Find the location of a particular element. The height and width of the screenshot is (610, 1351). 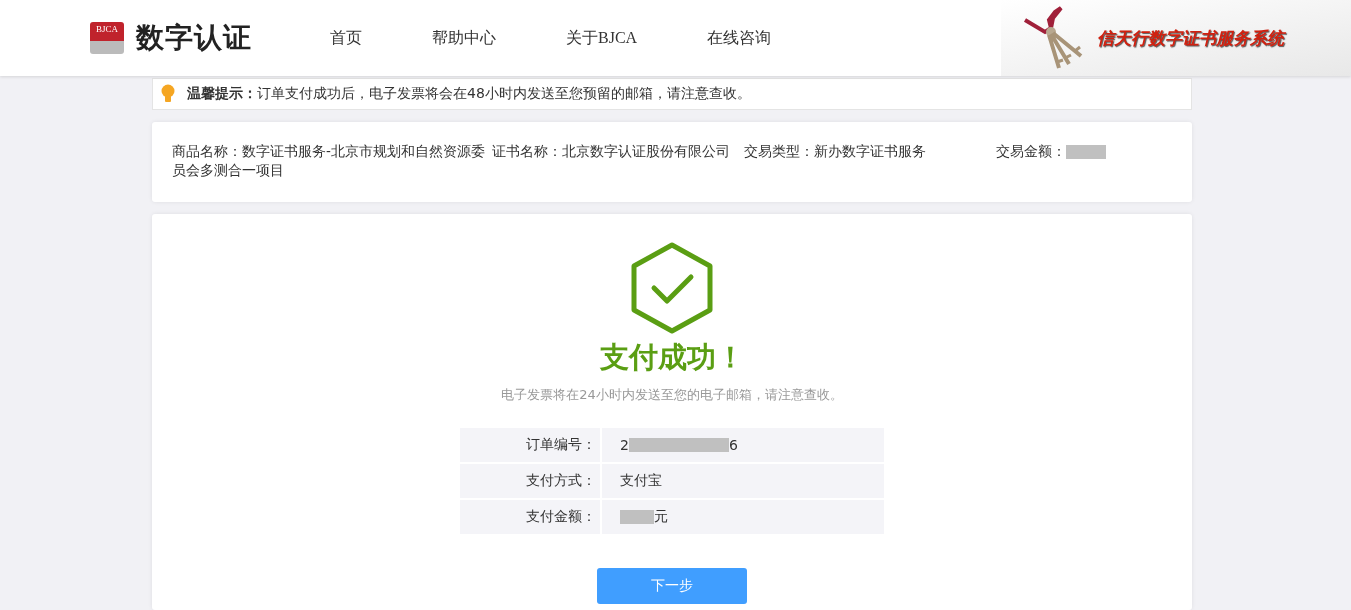

nav-link: 在线咨询 is located at coordinates (739, 38).